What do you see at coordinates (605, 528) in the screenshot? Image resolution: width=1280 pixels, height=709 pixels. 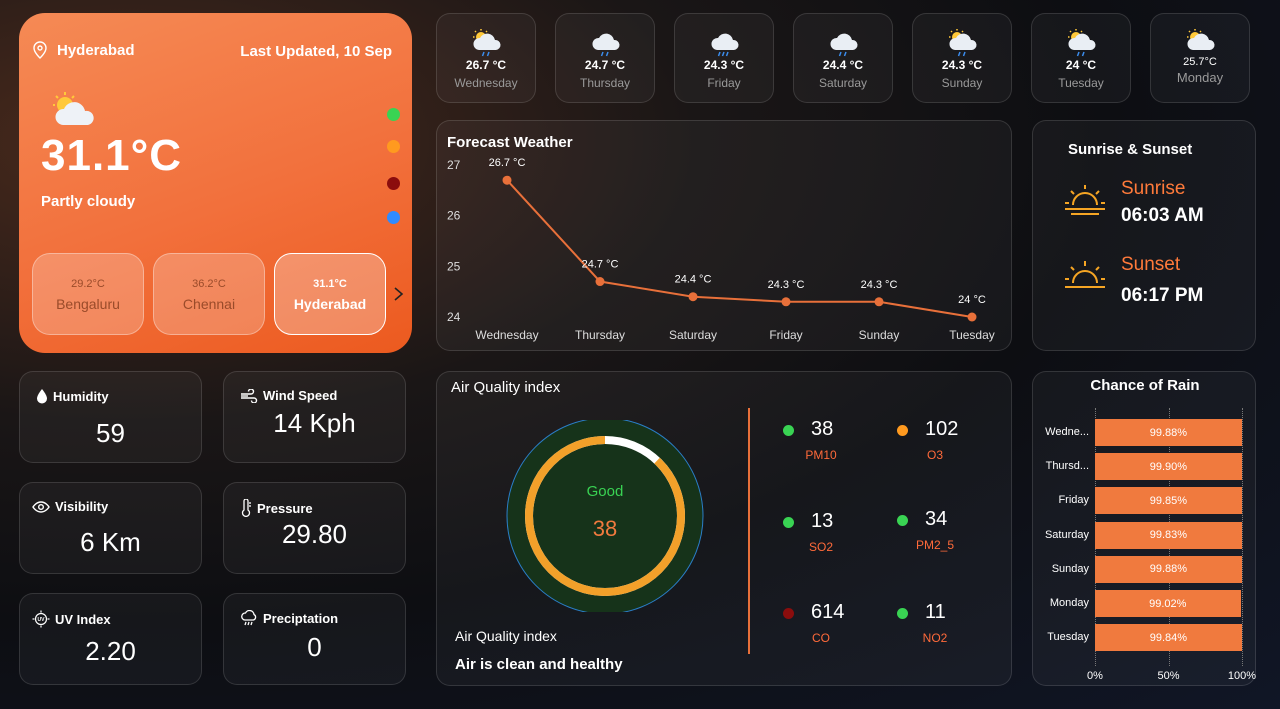 I see `gauge-value: 38` at bounding box center [605, 528].